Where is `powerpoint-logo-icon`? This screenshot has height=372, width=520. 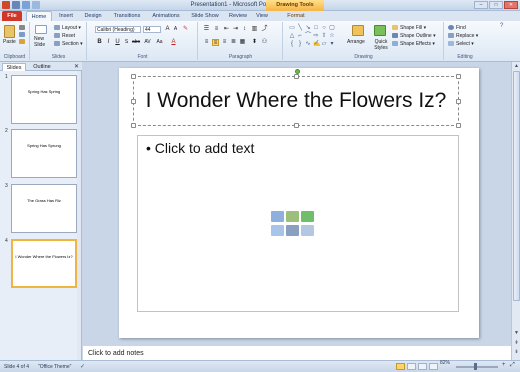 powerpoint-logo-icon is located at coordinates (6, 5).